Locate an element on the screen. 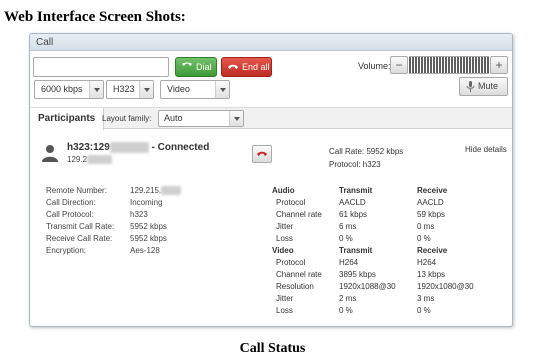 Image resolution: width=545 pixels, height=363 pixels. detail-value-text: 129.215. is located at coordinates (146, 190).